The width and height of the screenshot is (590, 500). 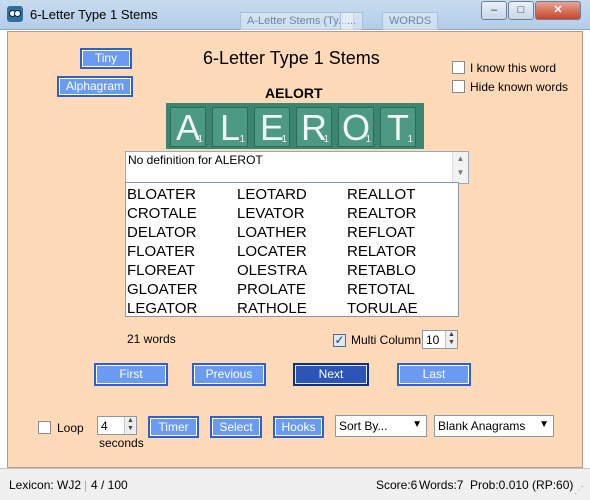 What do you see at coordinates (117, 425) in the screenshot?
I see `seconds-stepper: 4 ▲ ▼` at bounding box center [117, 425].